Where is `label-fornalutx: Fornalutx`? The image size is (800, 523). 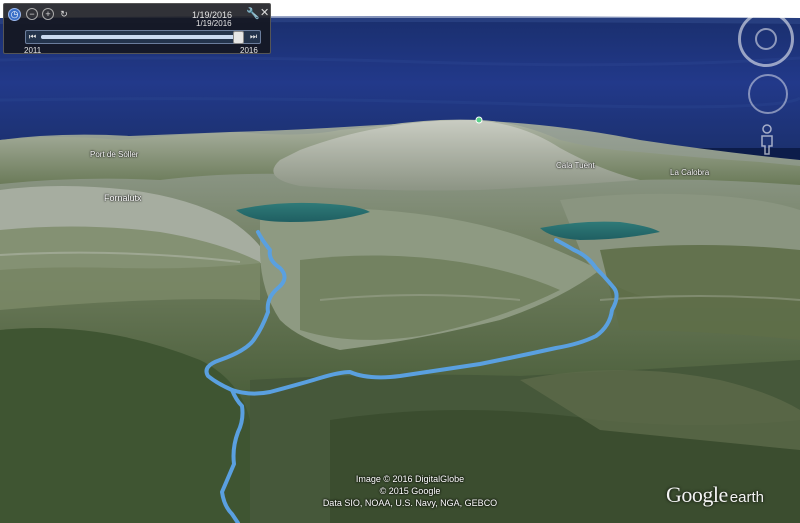
label-fornalutx: Fornalutx is located at coordinates (123, 198).